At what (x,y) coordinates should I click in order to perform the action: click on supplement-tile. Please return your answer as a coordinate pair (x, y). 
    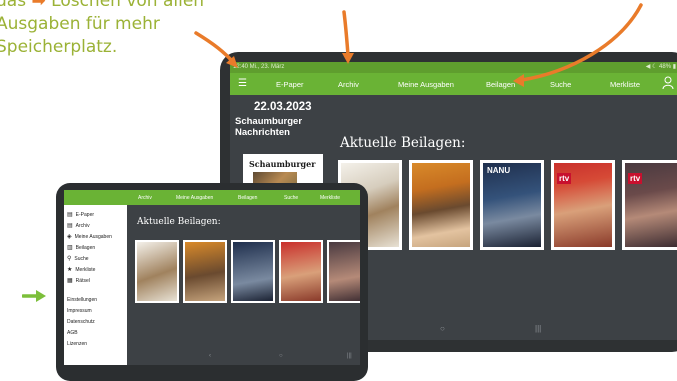
    Looking at the image, I should click on (441, 205).